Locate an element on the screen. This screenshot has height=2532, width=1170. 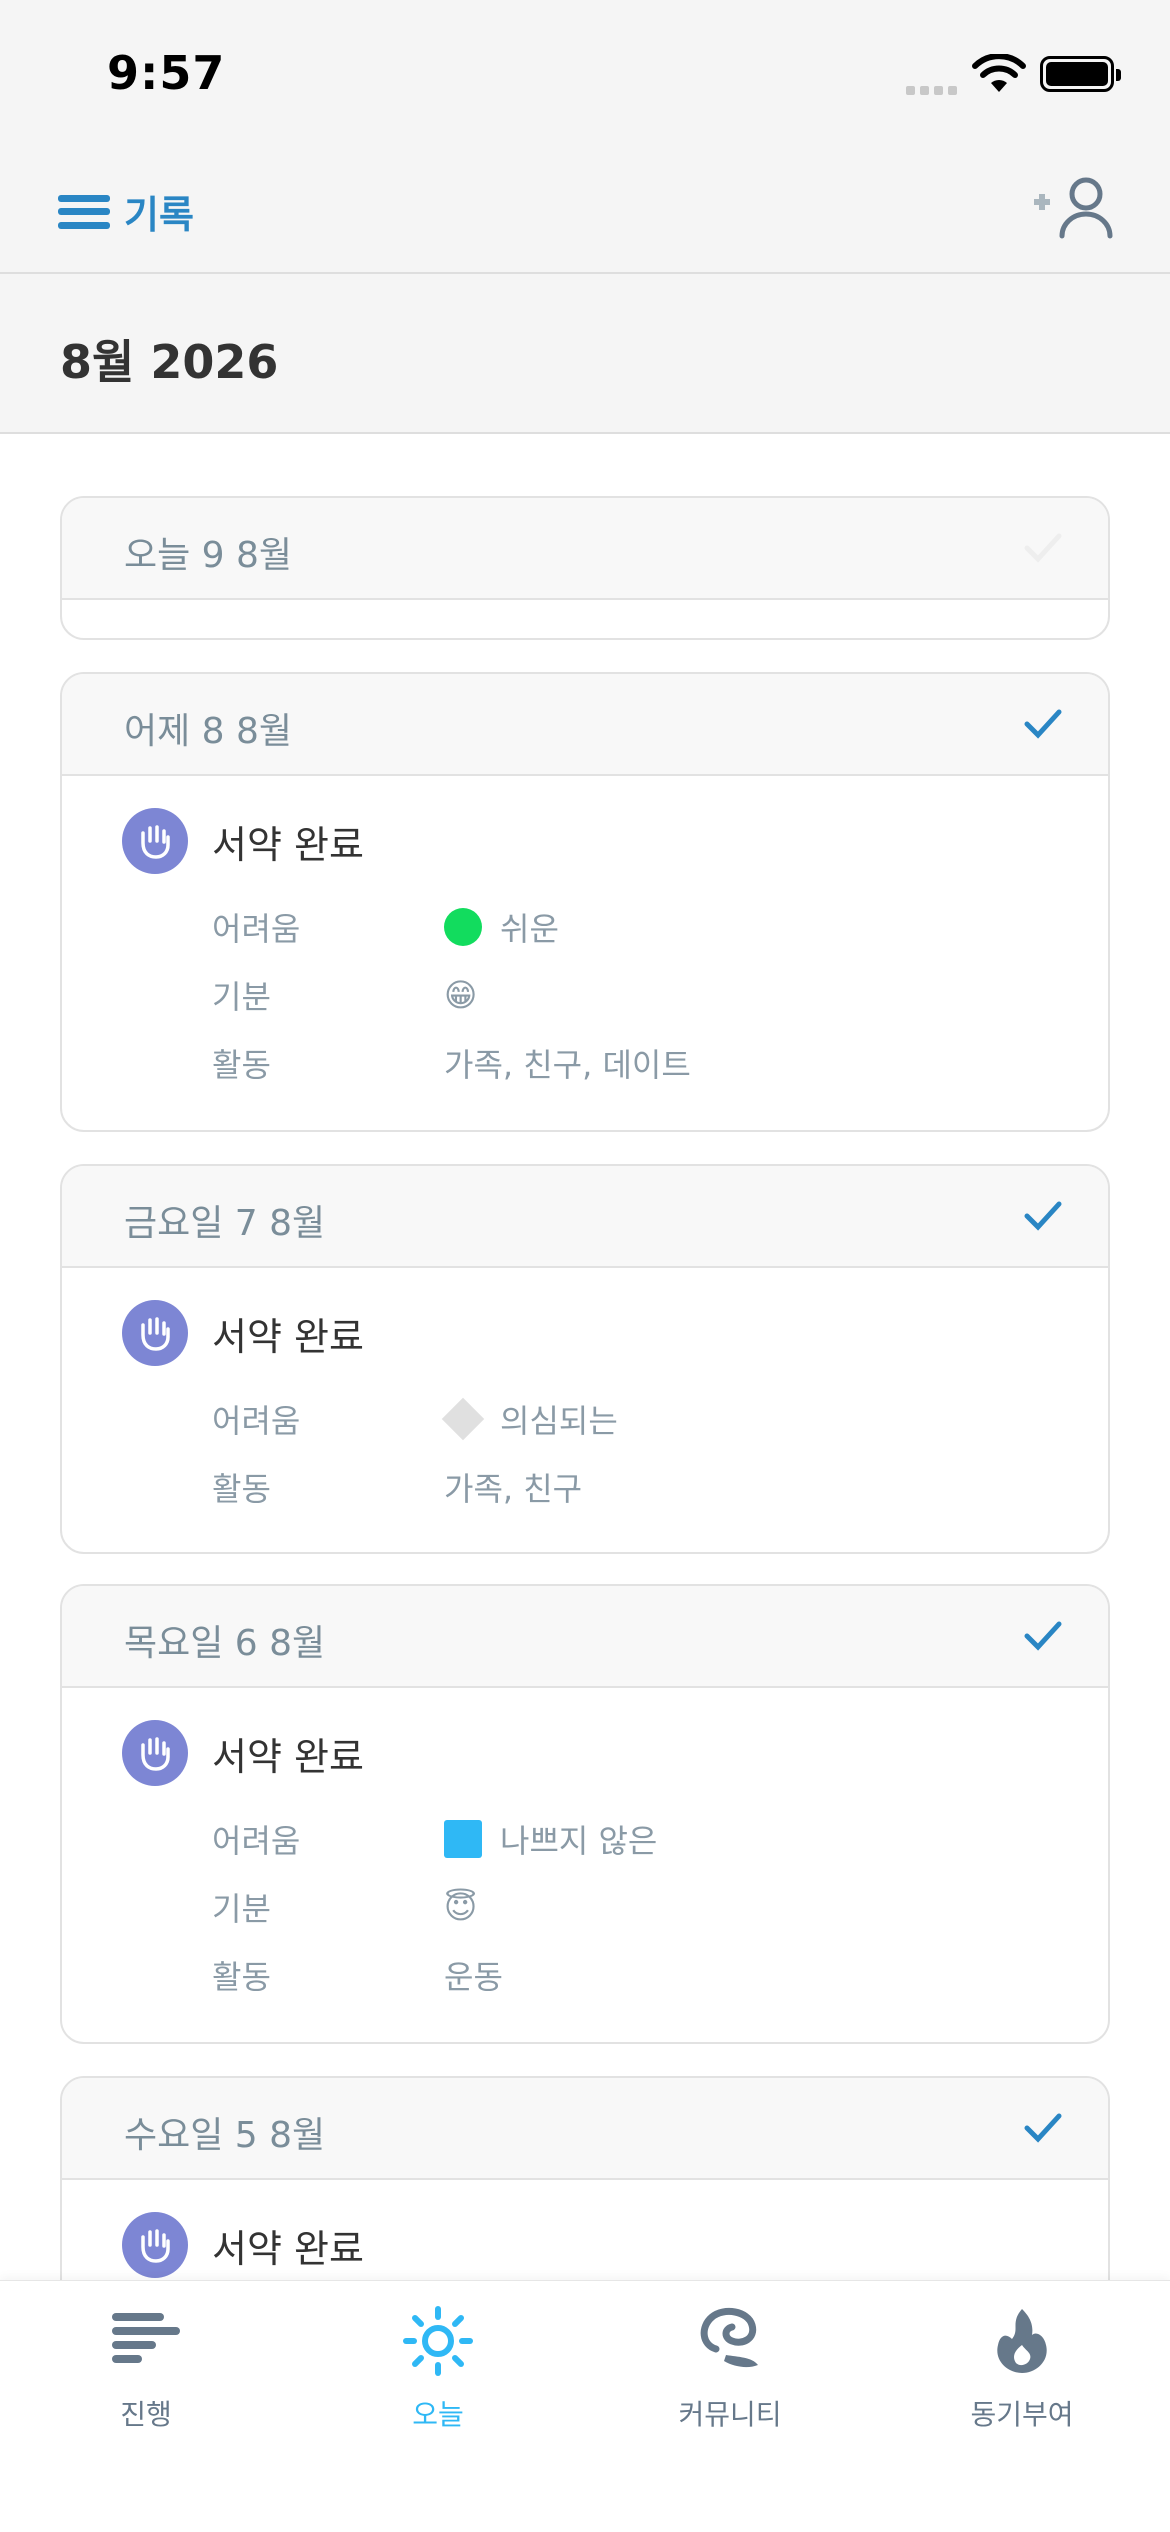
activity-row: 활동 가족, 친구 is located at coordinates (397, 1487).